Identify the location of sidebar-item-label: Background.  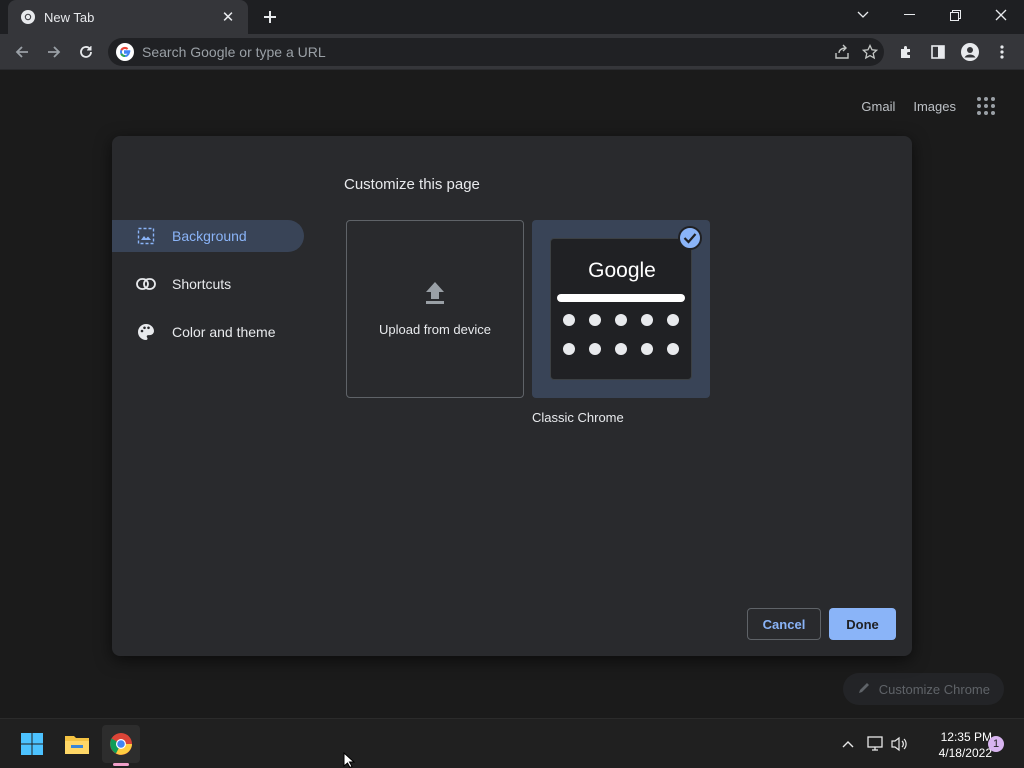
(209, 236).